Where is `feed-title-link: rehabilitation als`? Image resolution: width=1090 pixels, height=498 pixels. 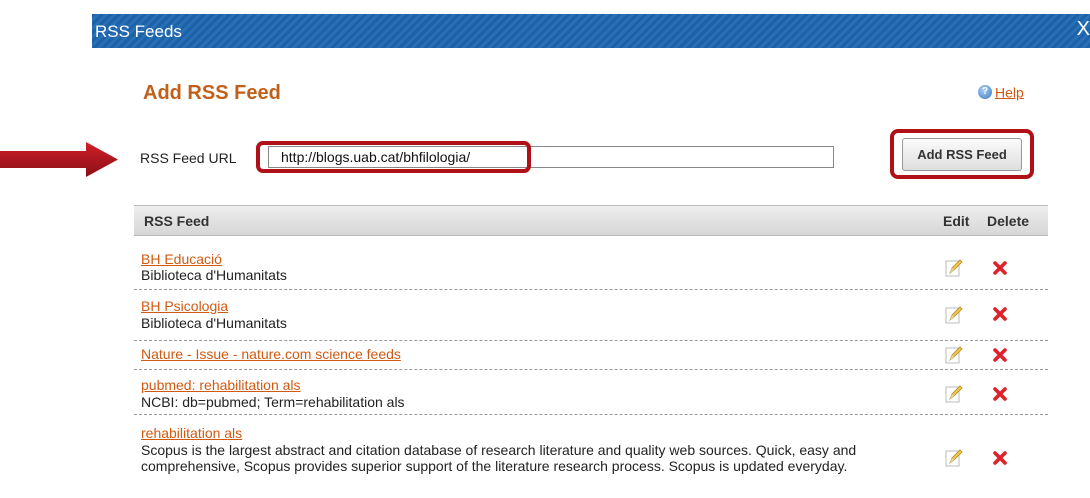
feed-title-link: rehabilitation als is located at coordinates (191, 433).